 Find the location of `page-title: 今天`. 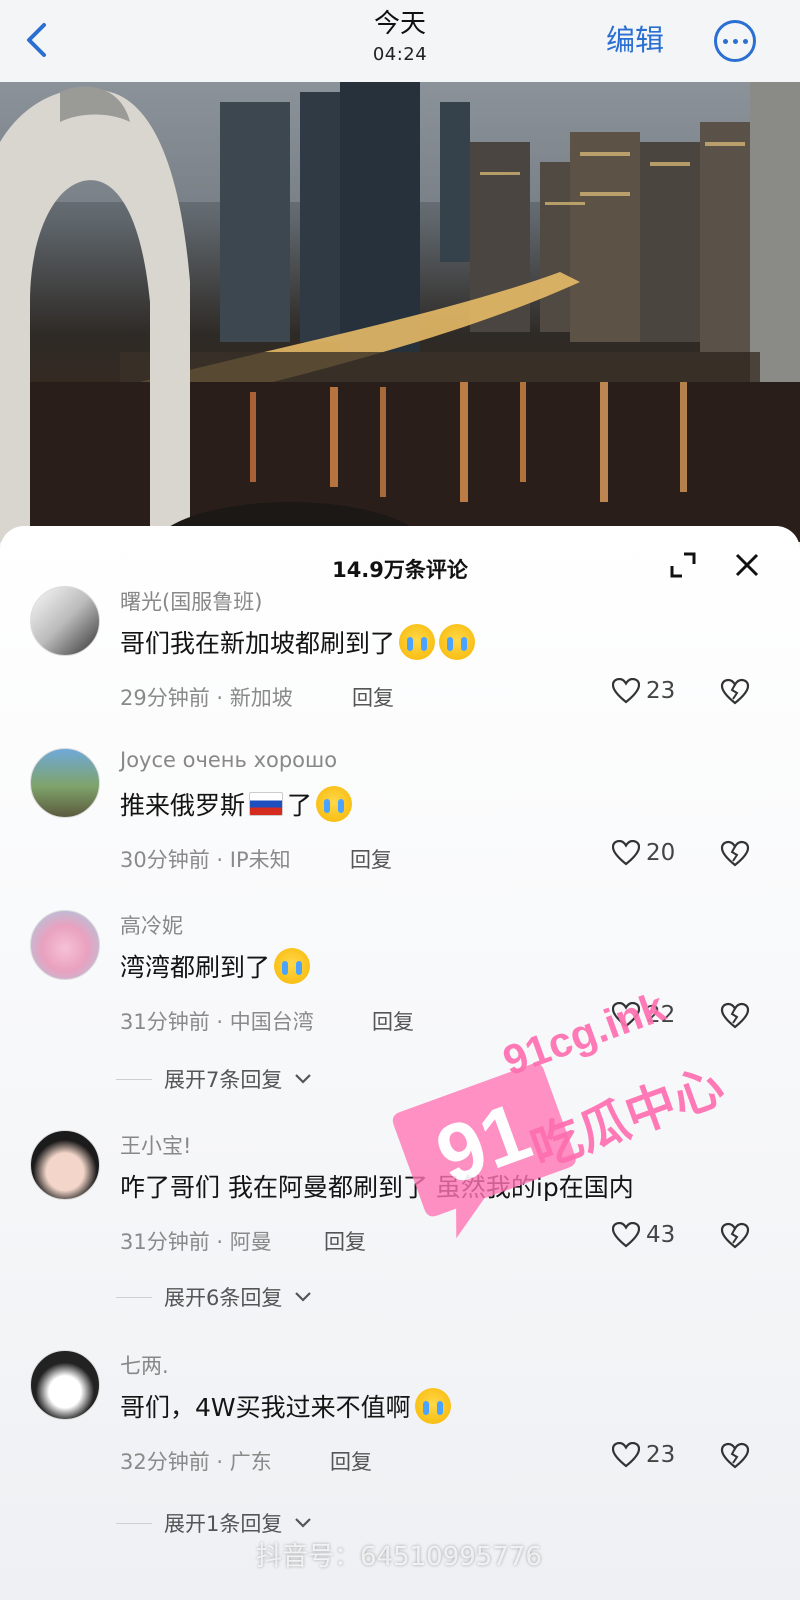

page-title: 今天 is located at coordinates (399, 24).